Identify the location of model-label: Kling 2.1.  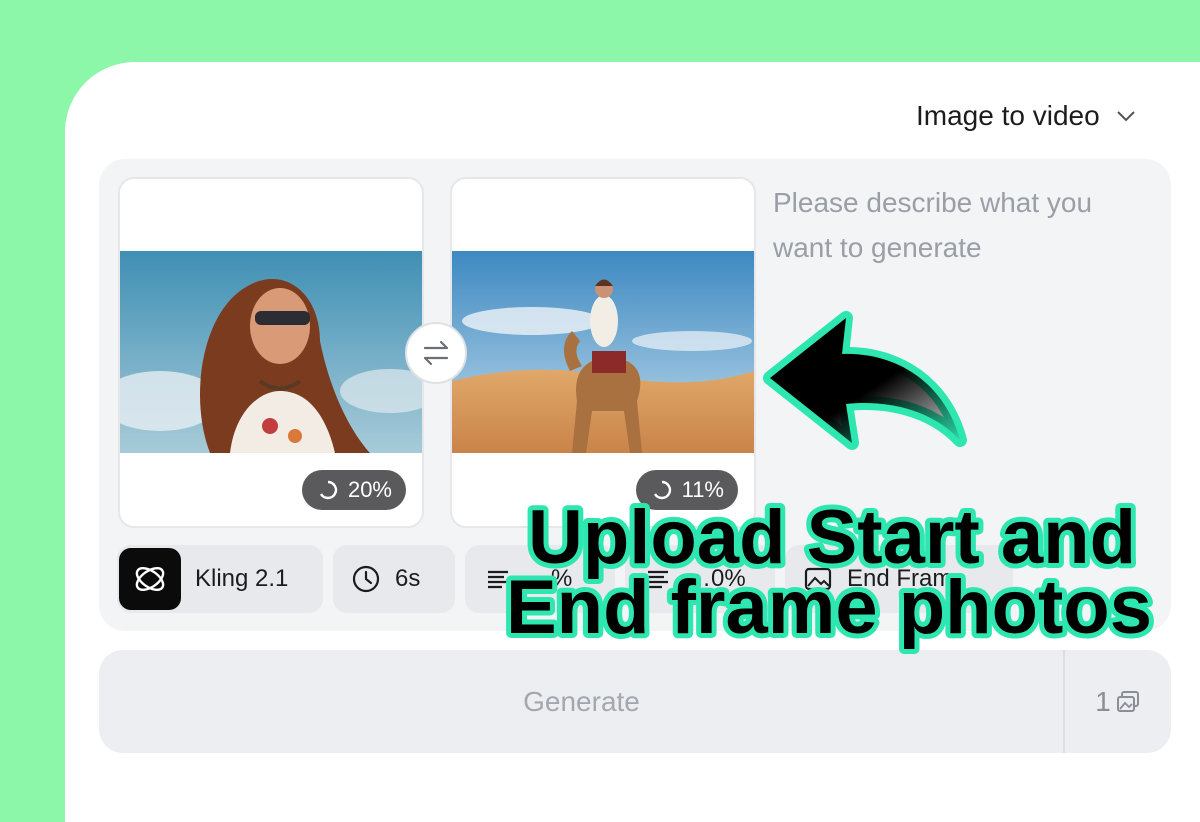
(242, 578).